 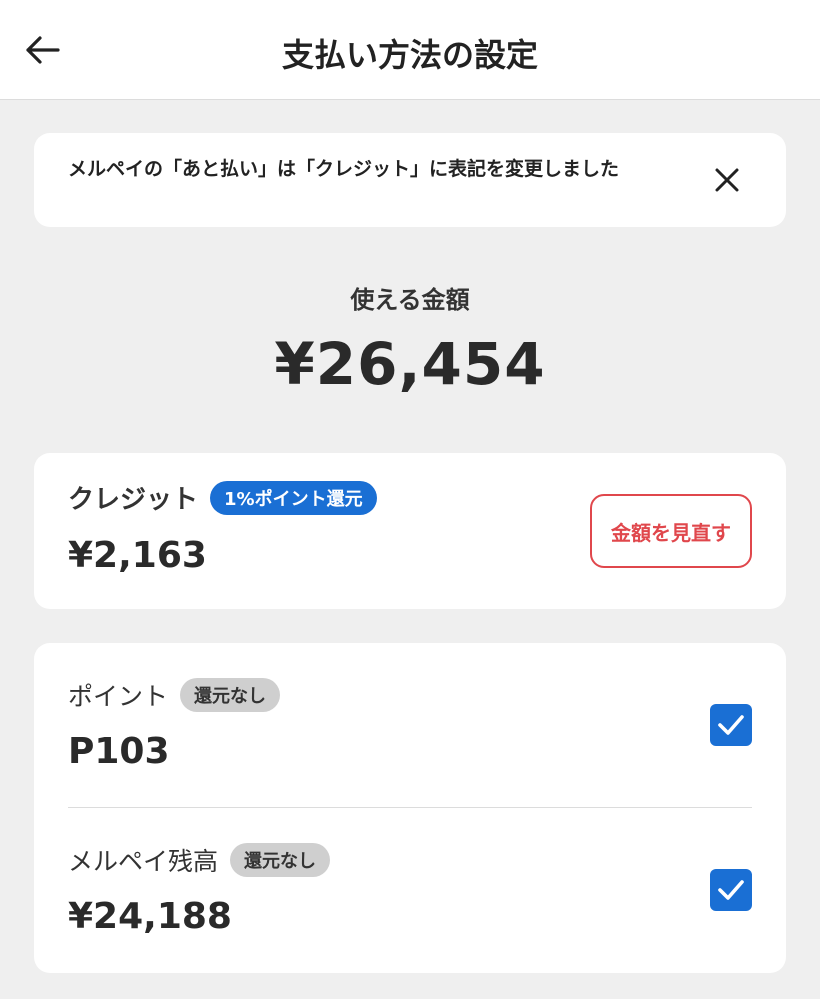 I want to click on credit-title: クレジット, so click(x=133, y=500).